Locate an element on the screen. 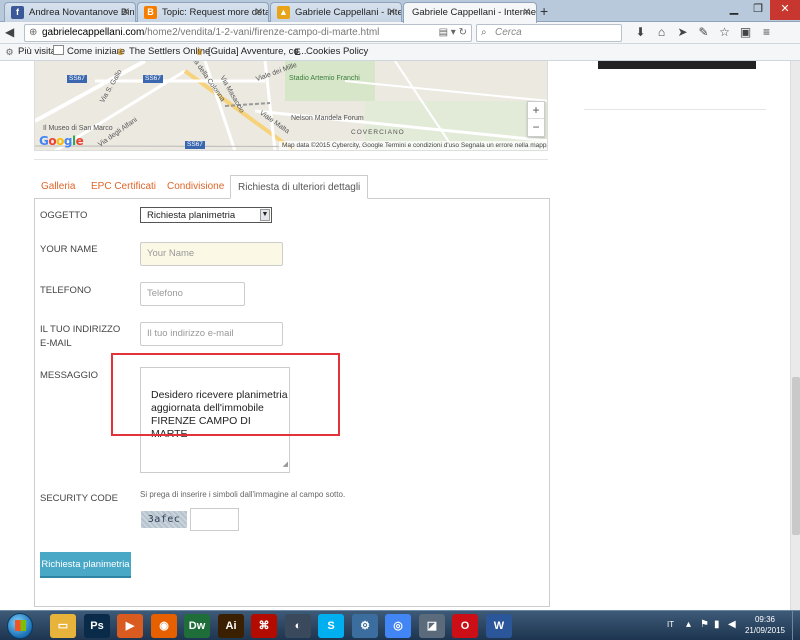  dreamweaver-icon: Dw is located at coordinates (197, 626).